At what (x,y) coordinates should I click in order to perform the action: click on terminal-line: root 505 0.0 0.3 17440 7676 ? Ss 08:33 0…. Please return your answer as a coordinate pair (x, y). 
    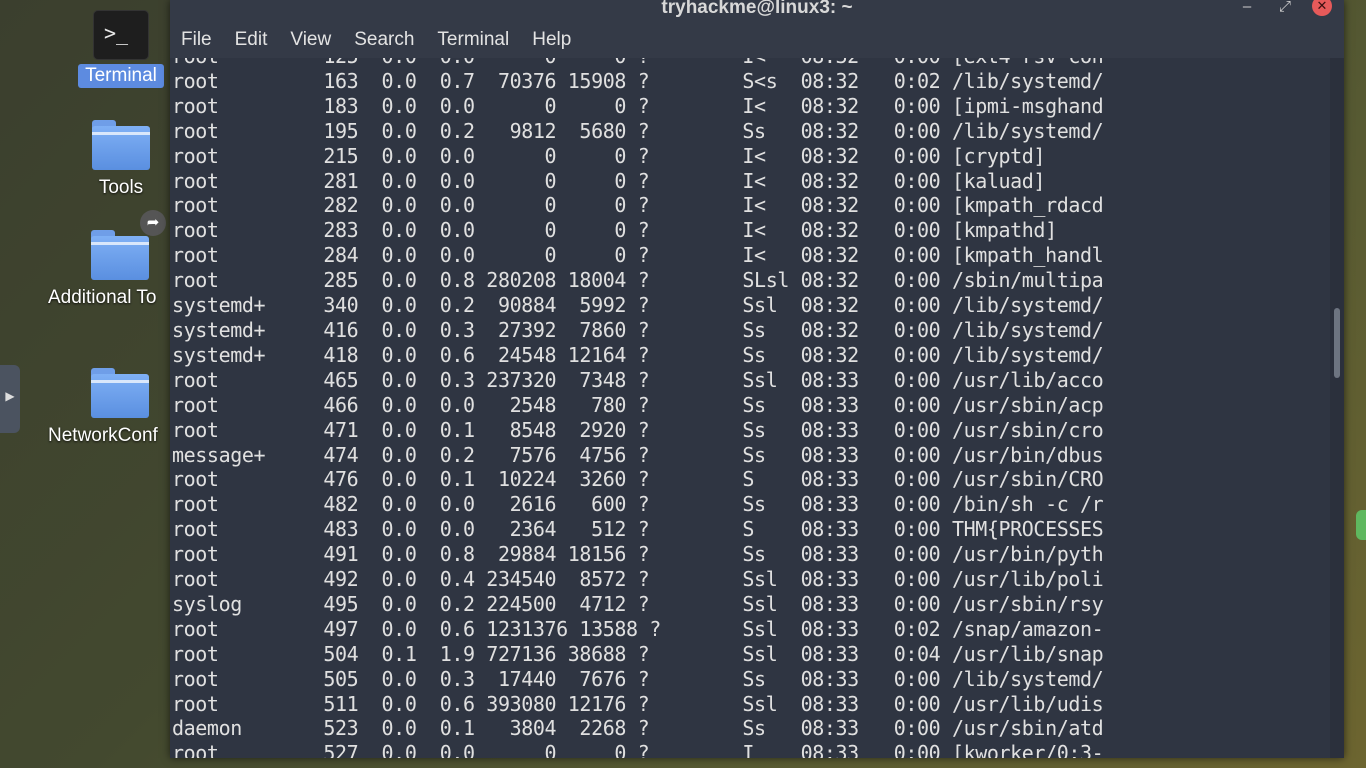
    Looking at the image, I should click on (638, 678).